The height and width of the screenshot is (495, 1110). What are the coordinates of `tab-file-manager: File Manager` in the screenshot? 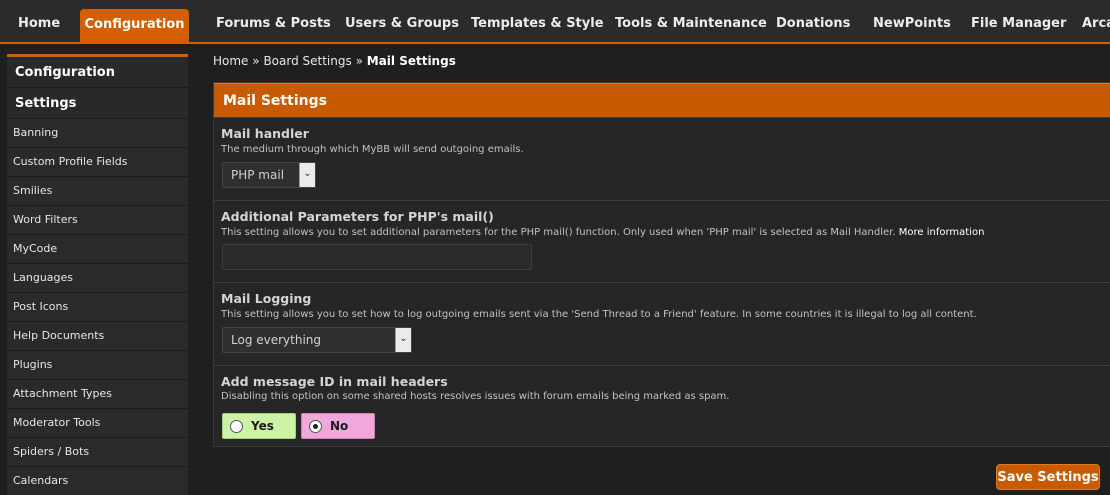 It's located at (1018, 25).